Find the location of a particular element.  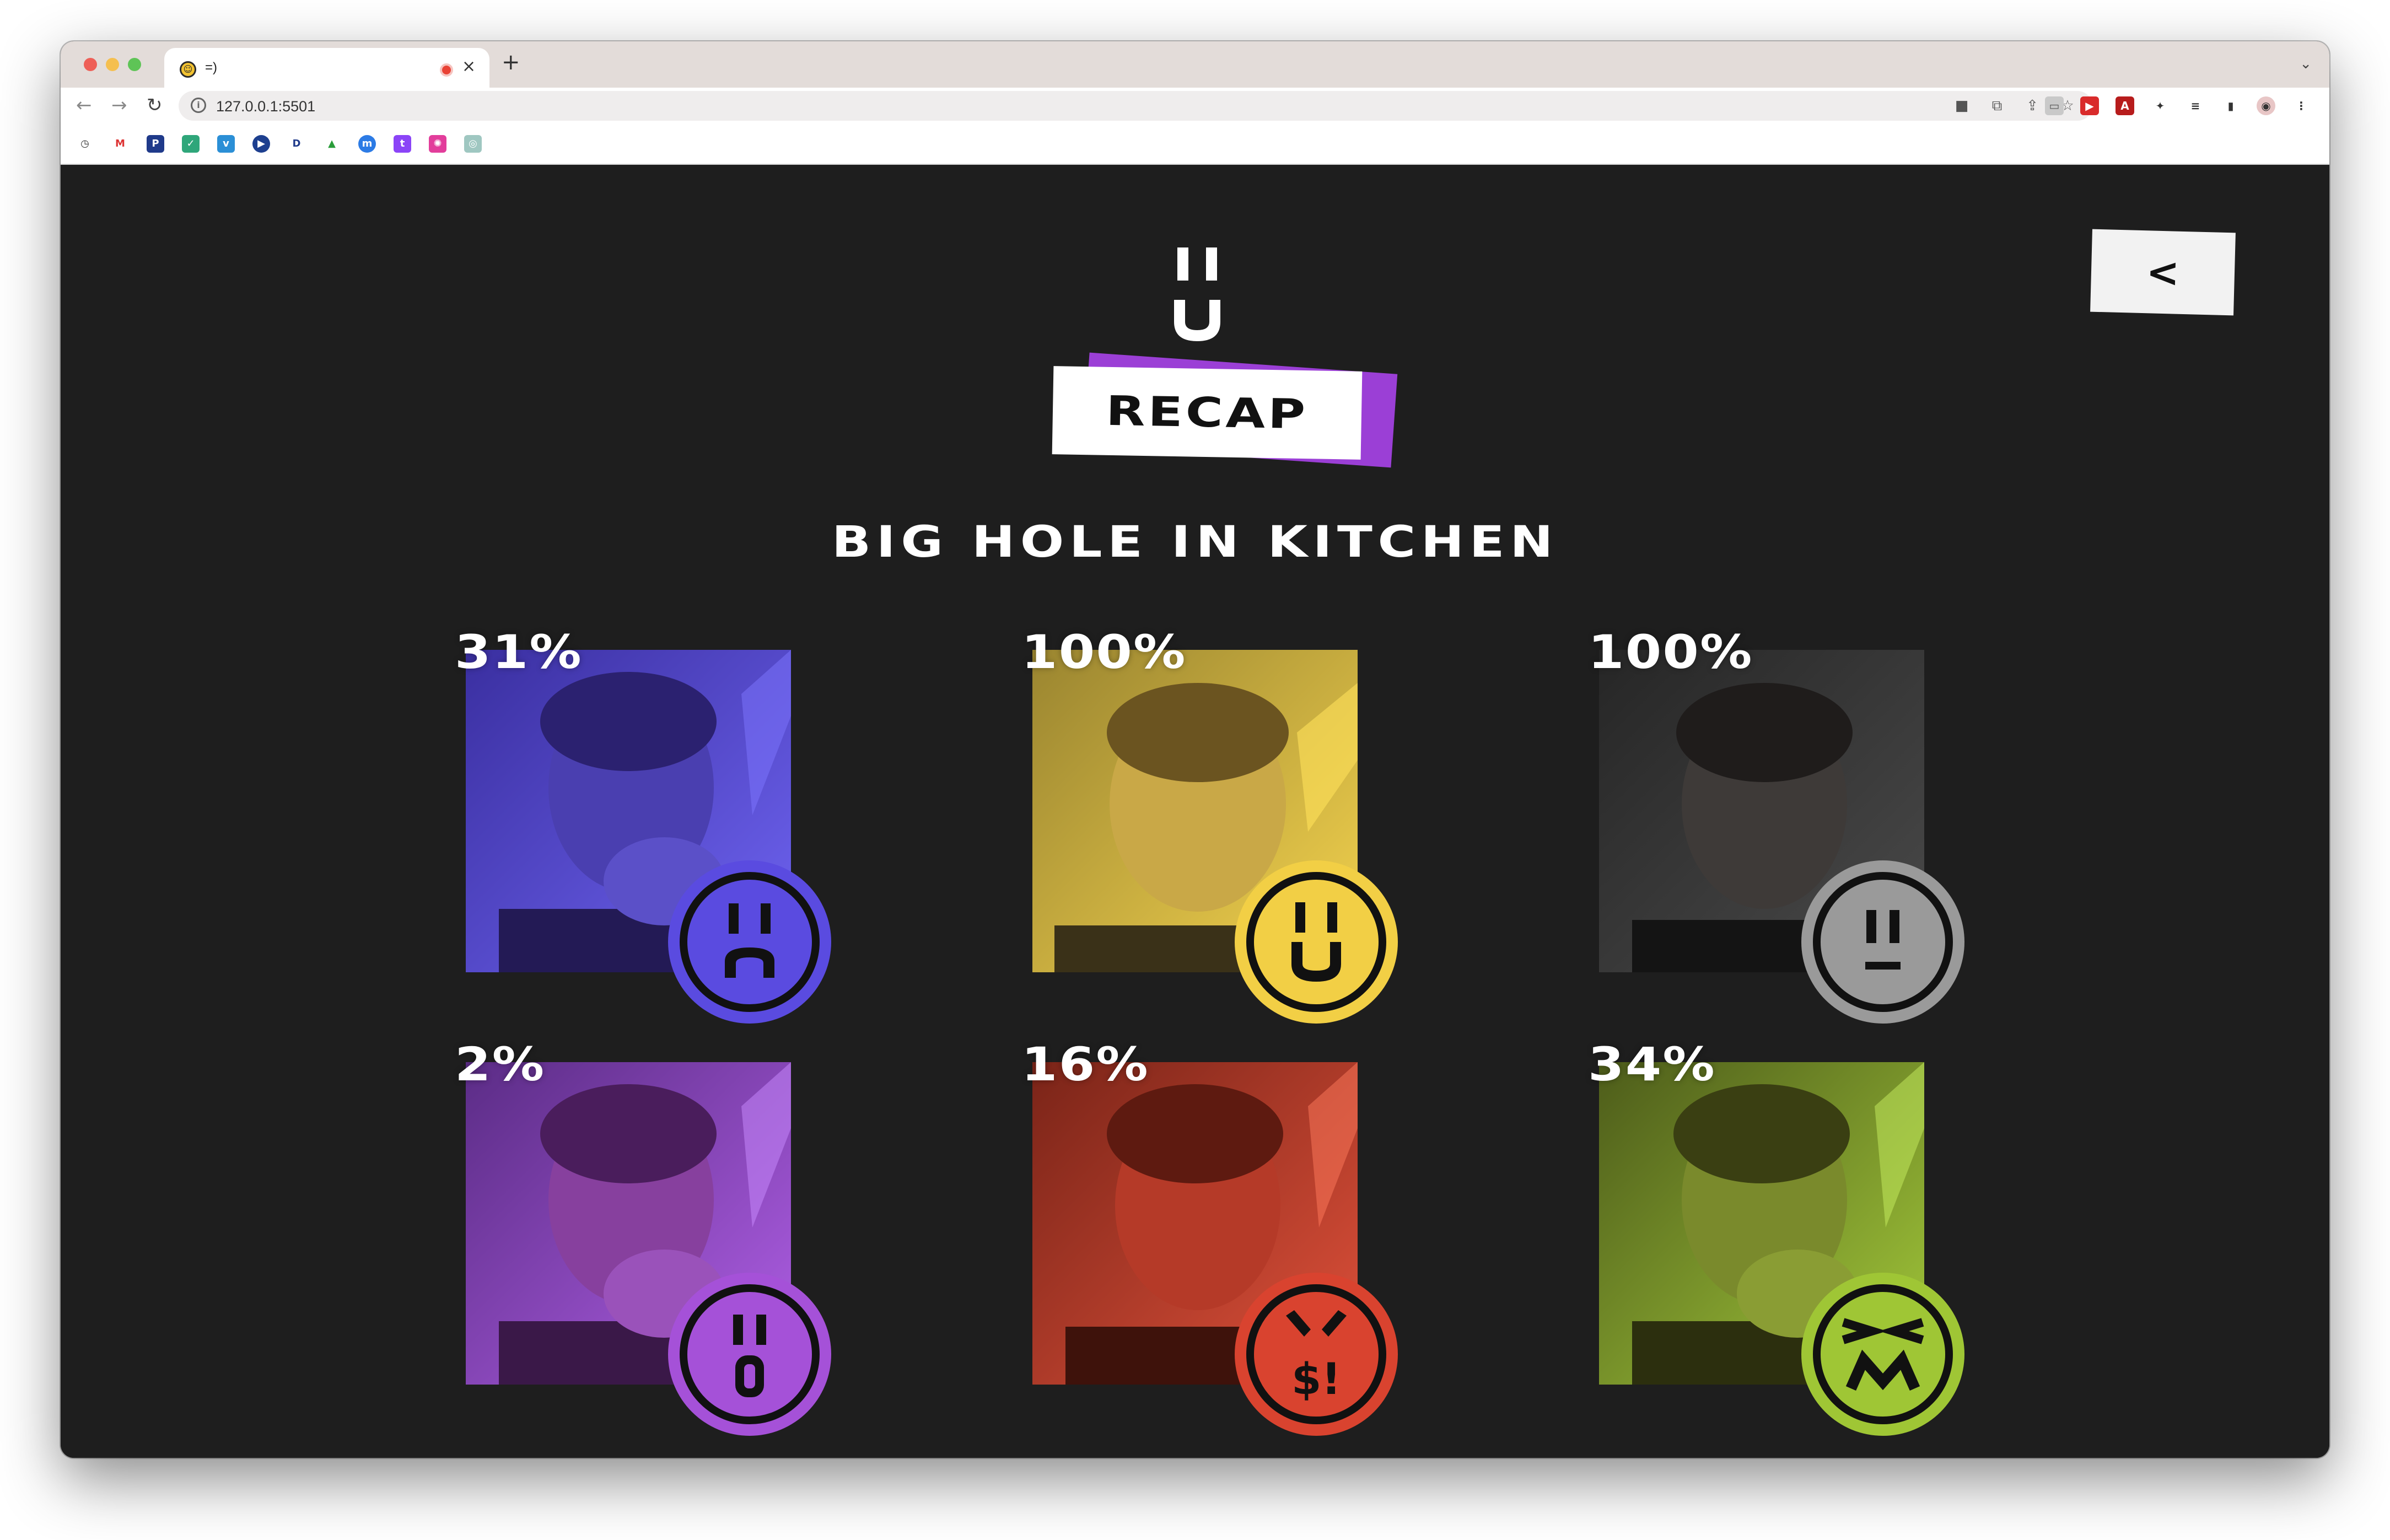

emotion-percentage: 16% is located at coordinates (1085, 1064).